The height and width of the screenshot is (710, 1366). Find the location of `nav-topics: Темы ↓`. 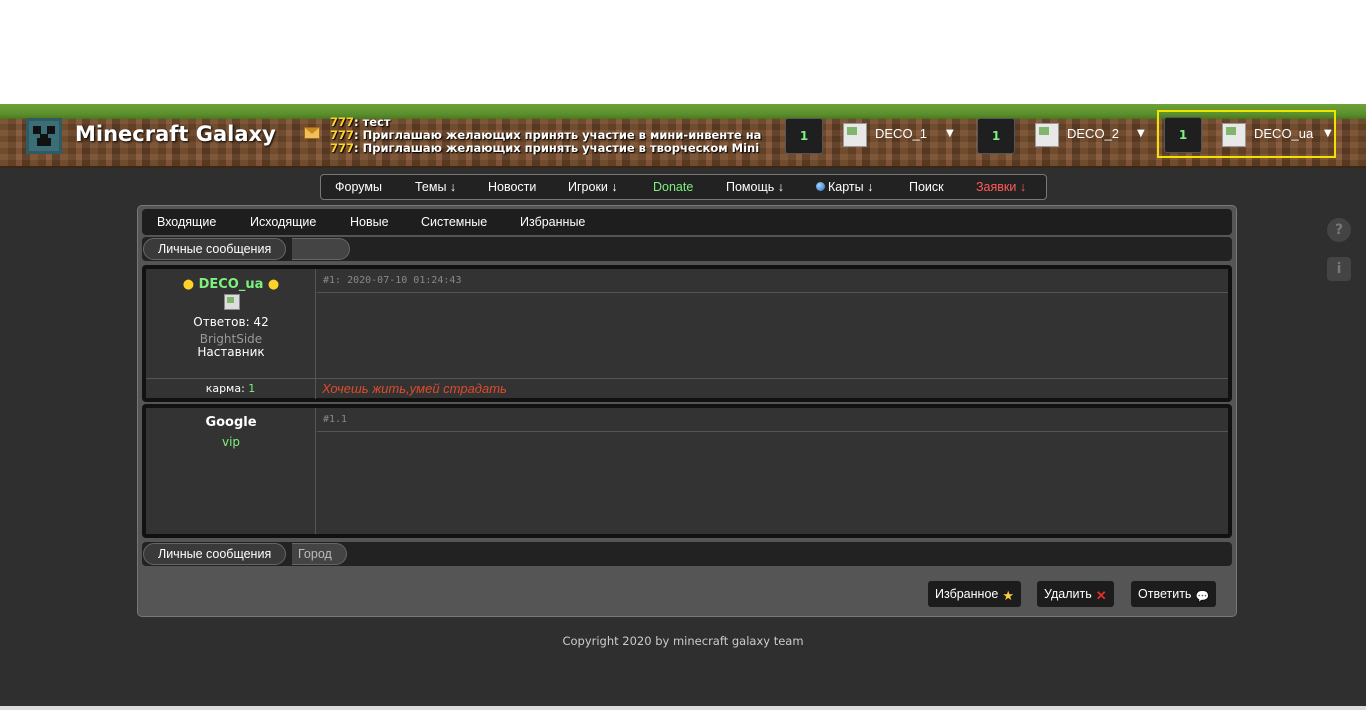

nav-topics: Темы ↓ is located at coordinates (435, 187).